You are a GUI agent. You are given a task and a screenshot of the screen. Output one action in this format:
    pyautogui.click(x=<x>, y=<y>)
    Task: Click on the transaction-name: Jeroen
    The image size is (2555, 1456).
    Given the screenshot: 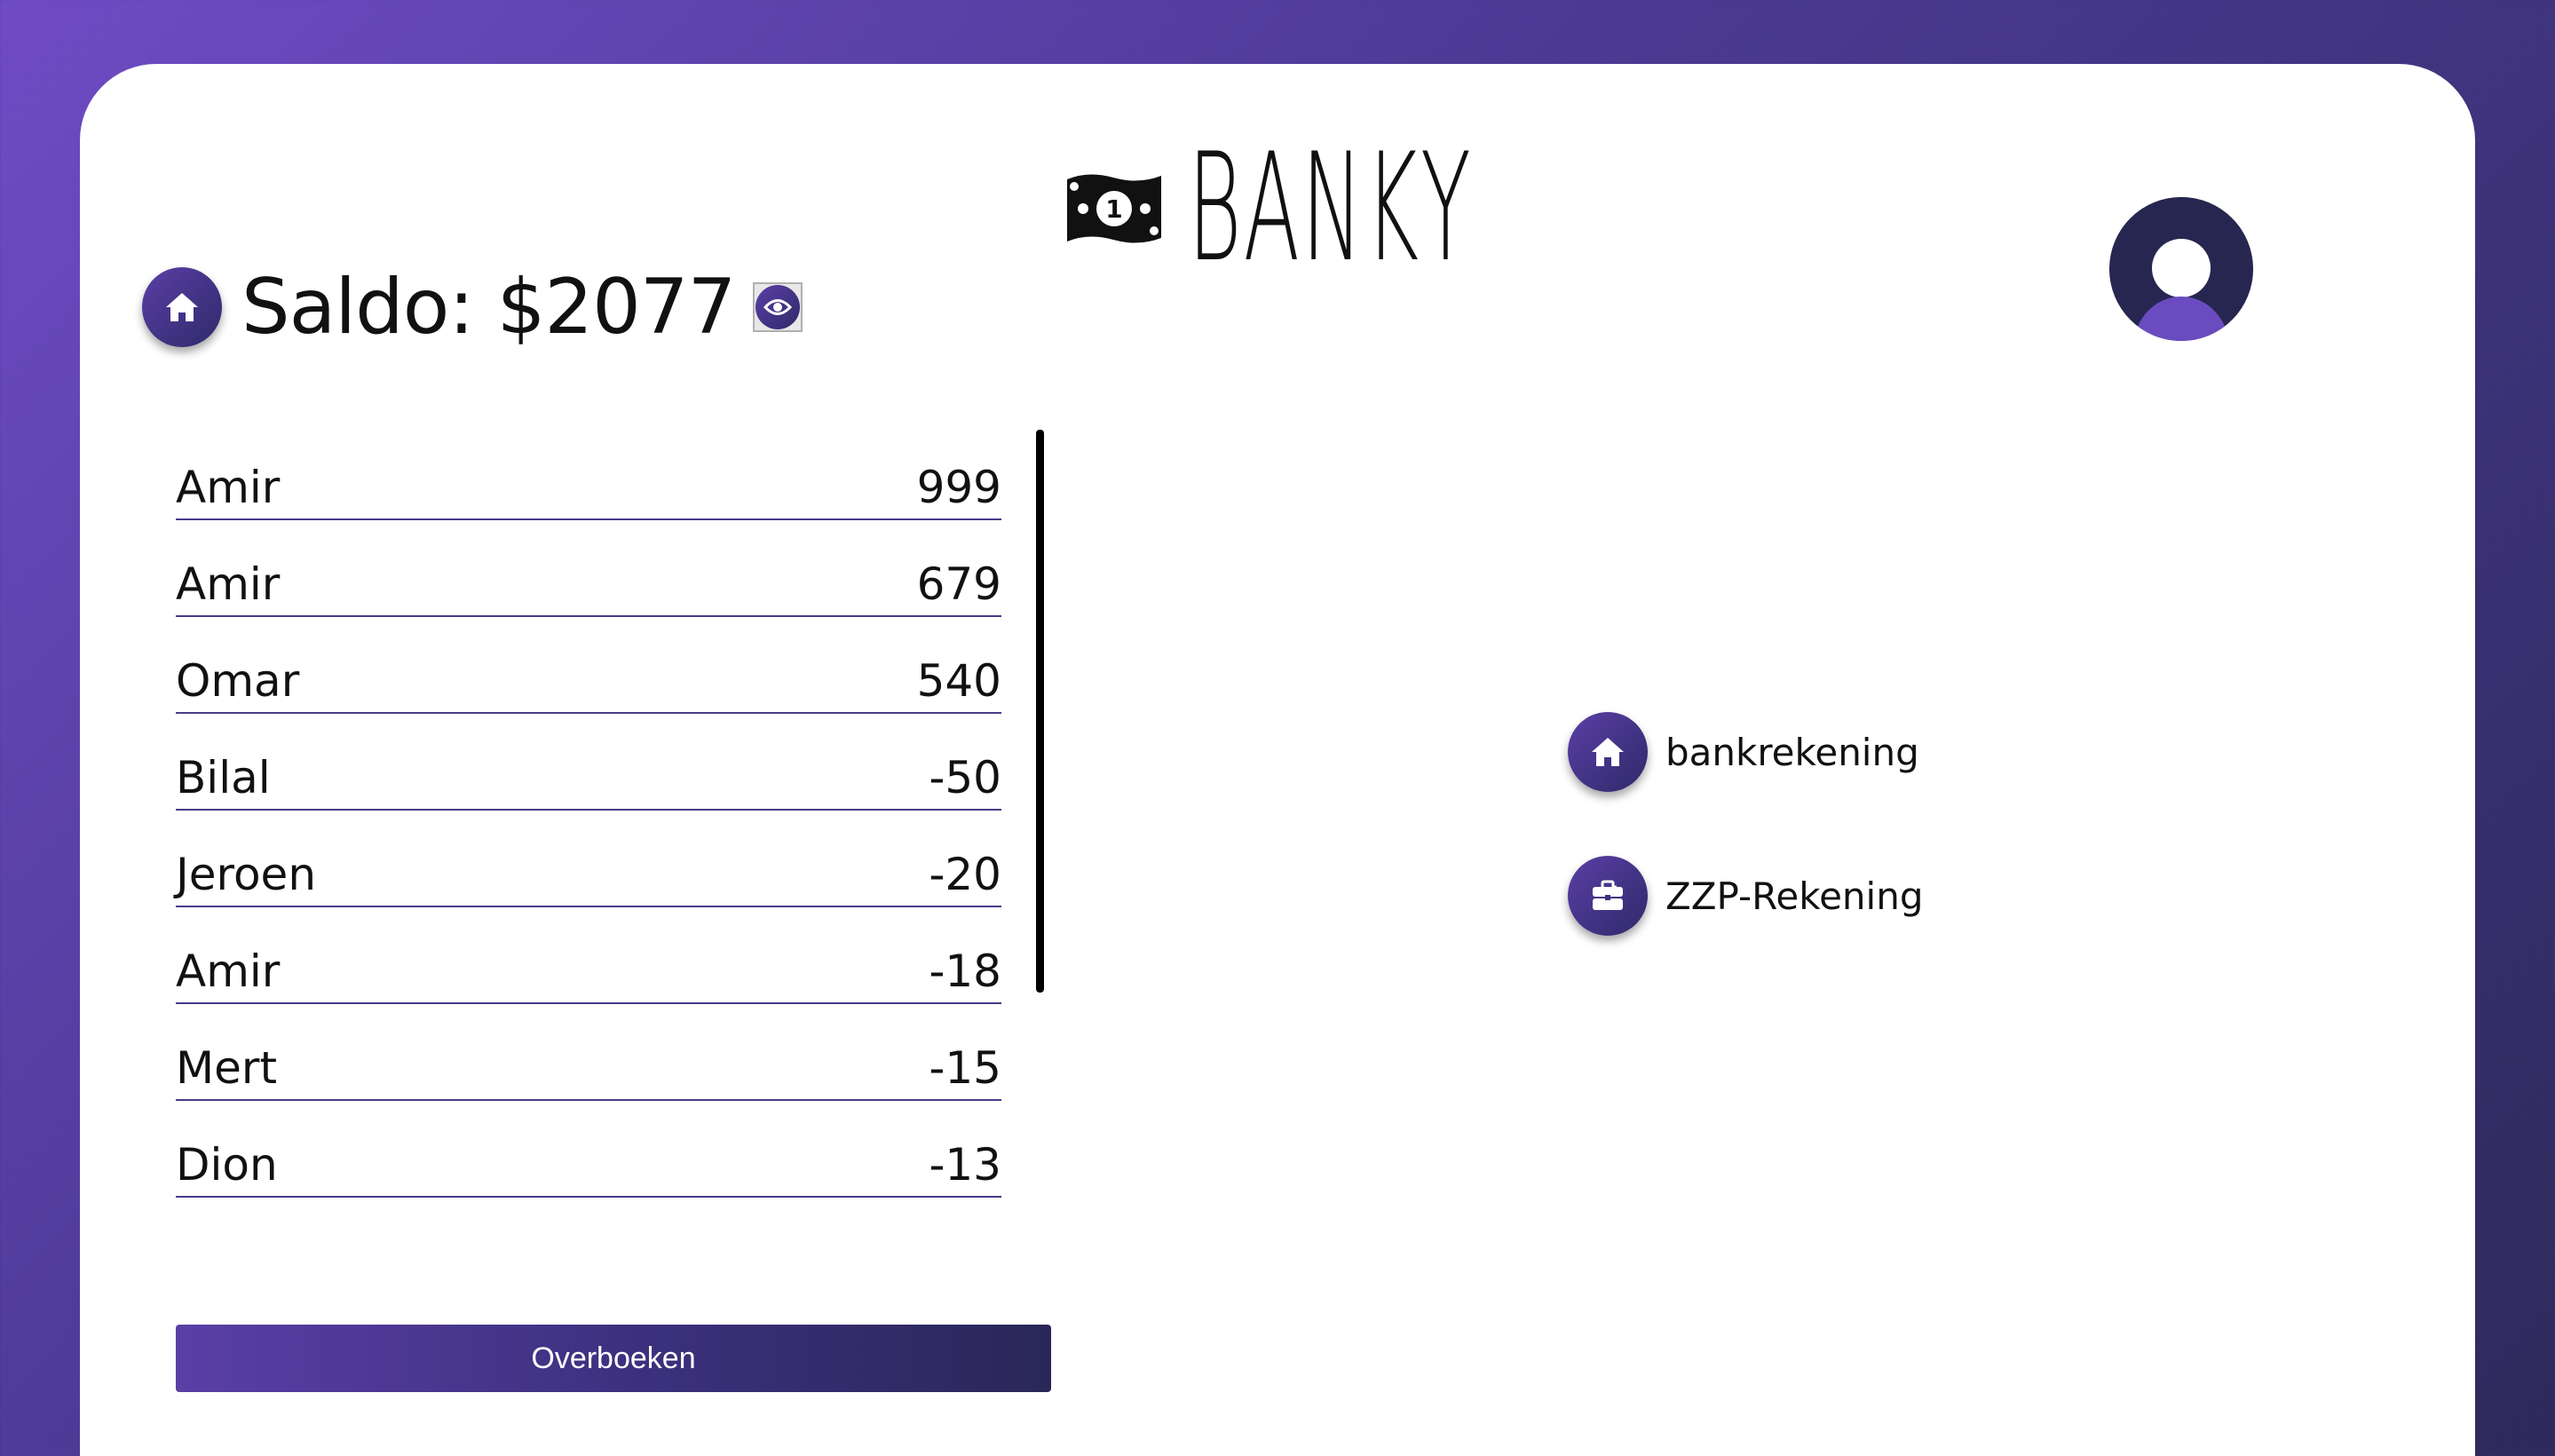 What is the action you would take?
    pyautogui.click(x=247, y=874)
    